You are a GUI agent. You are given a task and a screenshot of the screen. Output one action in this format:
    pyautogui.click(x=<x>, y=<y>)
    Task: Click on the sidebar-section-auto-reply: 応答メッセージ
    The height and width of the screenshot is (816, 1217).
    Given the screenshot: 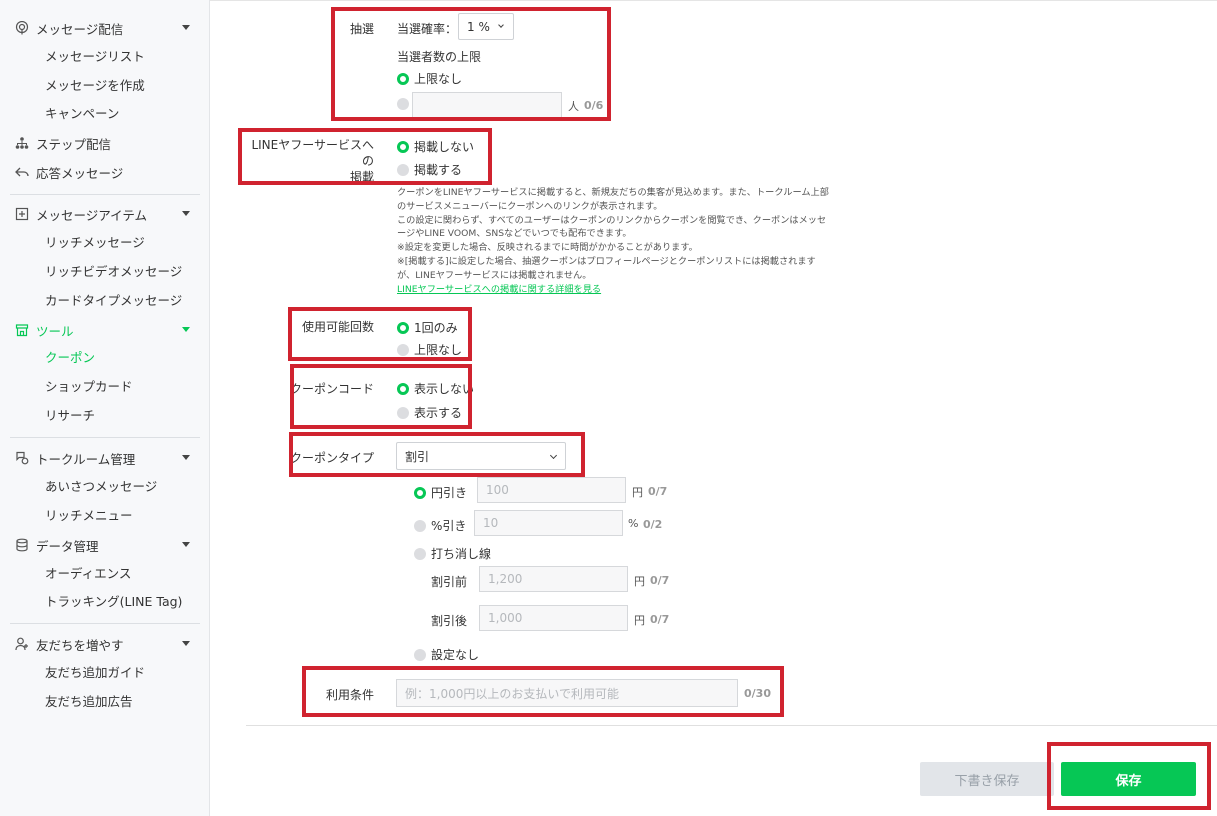 What is the action you would take?
    pyautogui.click(x=105, y=172)
    